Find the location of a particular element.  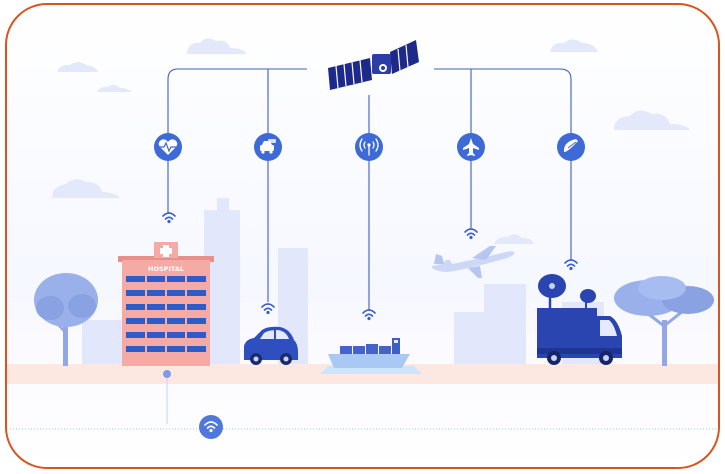

dish-node is located at coordinates (571, 147).